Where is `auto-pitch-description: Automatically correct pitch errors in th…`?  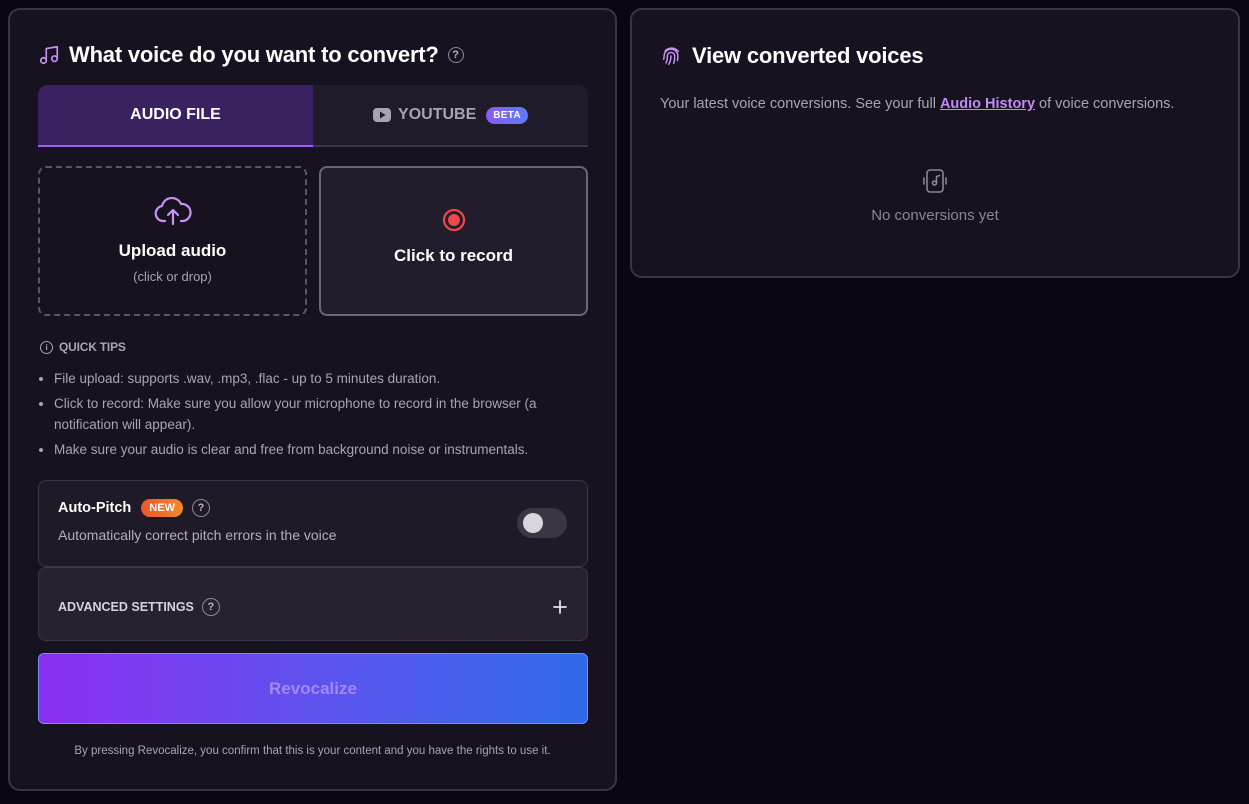
auto-pitch-description: Automatically correct pitch errors in th… is located at coordinates (197, 535).